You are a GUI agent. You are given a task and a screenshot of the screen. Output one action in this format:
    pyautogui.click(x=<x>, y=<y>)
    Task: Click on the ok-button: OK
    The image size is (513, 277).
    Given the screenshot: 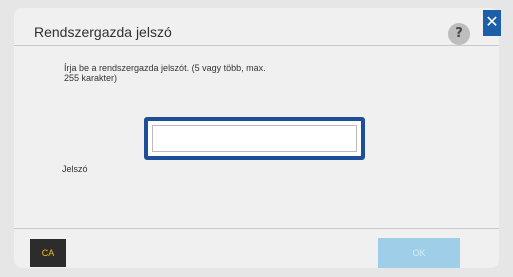 What is the action you would take?
    pyautogui.click(x=419, y=253)
    